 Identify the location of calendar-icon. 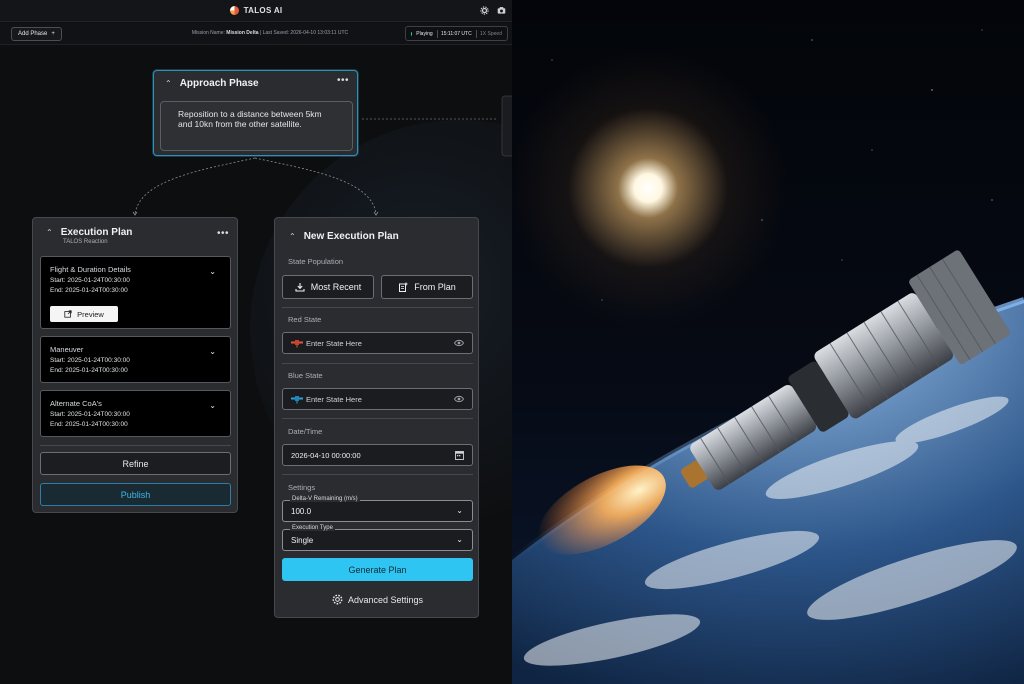
(459, 456).